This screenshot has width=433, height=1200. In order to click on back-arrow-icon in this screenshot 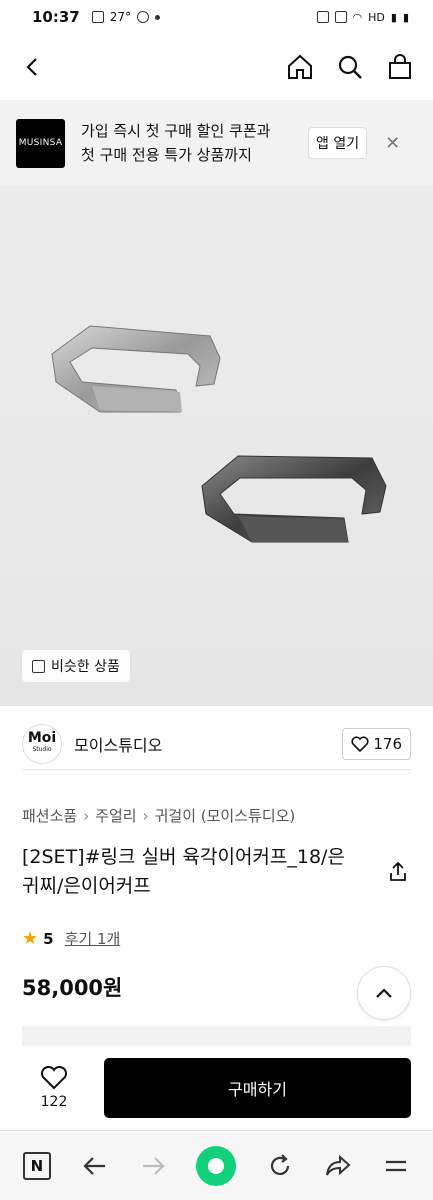, I will do `click(31, 67)`.